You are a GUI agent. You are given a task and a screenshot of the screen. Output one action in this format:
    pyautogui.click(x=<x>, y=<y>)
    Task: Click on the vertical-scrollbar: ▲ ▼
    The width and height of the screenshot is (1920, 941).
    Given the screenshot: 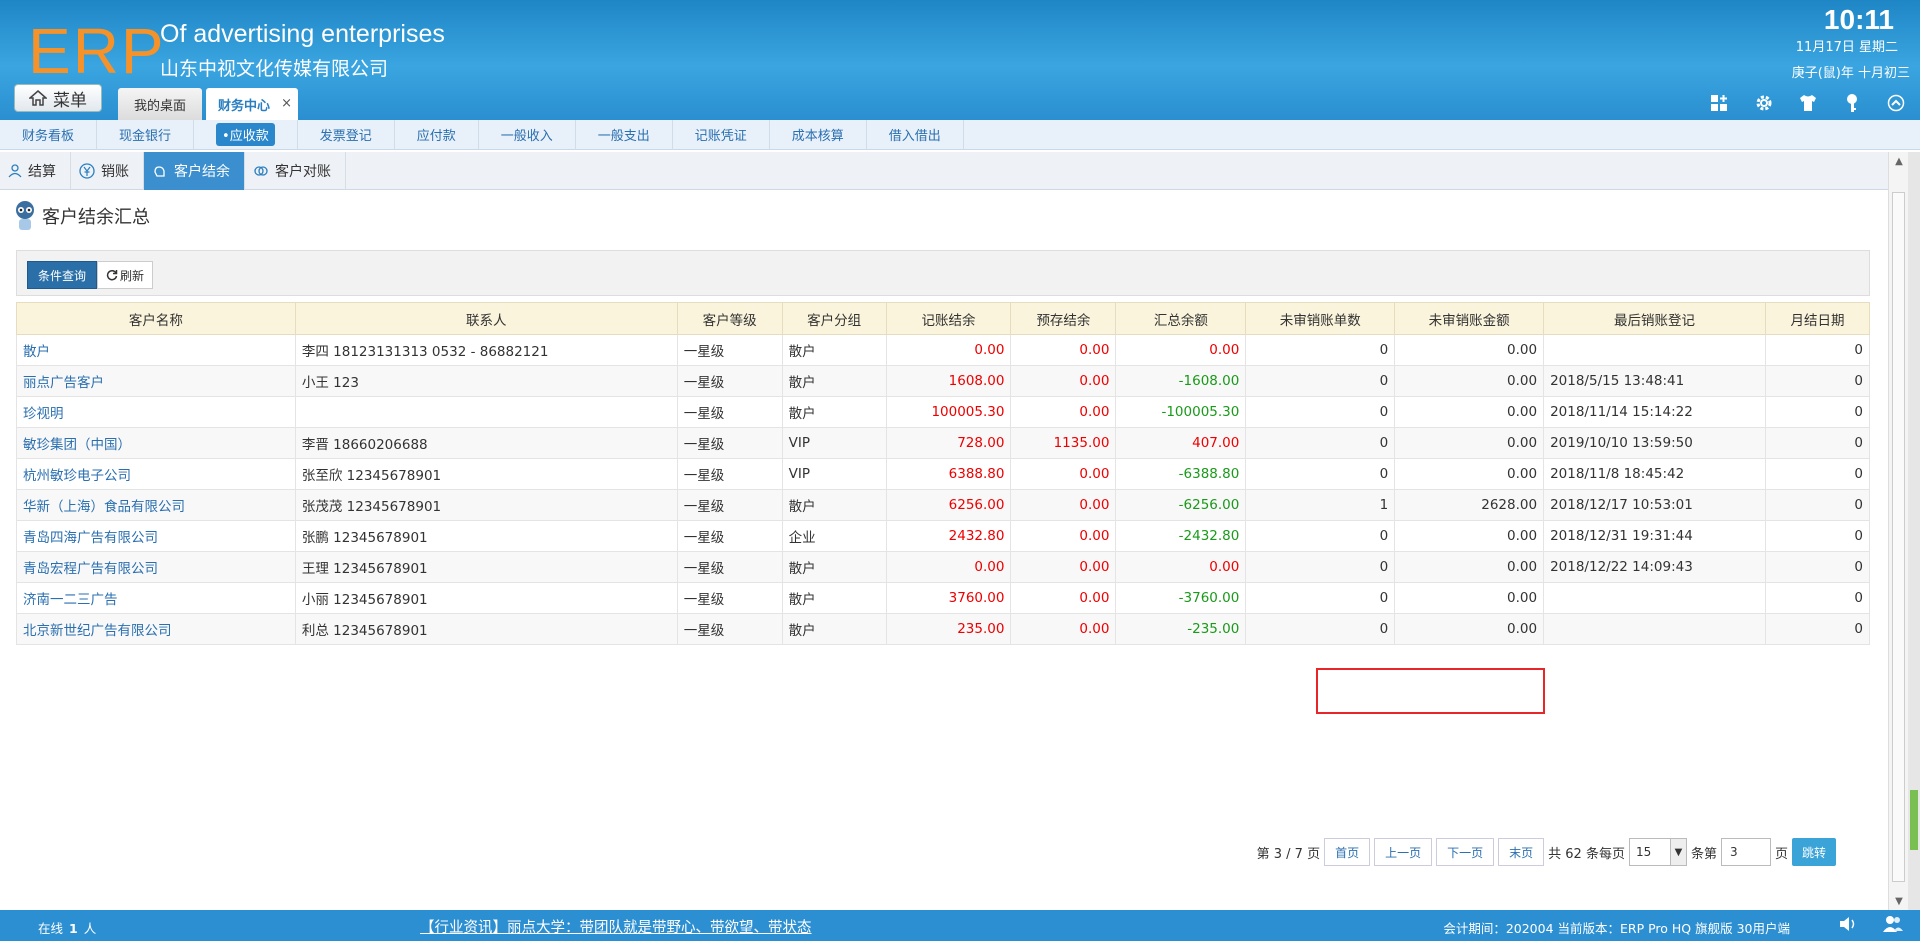 What is the action you would take?
    pyautogui.click(x=1898, y=531)
    